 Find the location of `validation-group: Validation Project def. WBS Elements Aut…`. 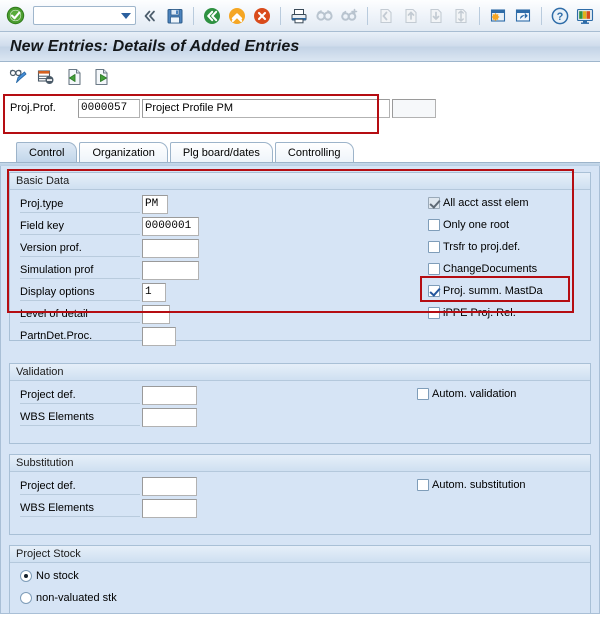

validation-group: Validation Project def. WBS Elements Aut… is located at coordinates (300, 403).